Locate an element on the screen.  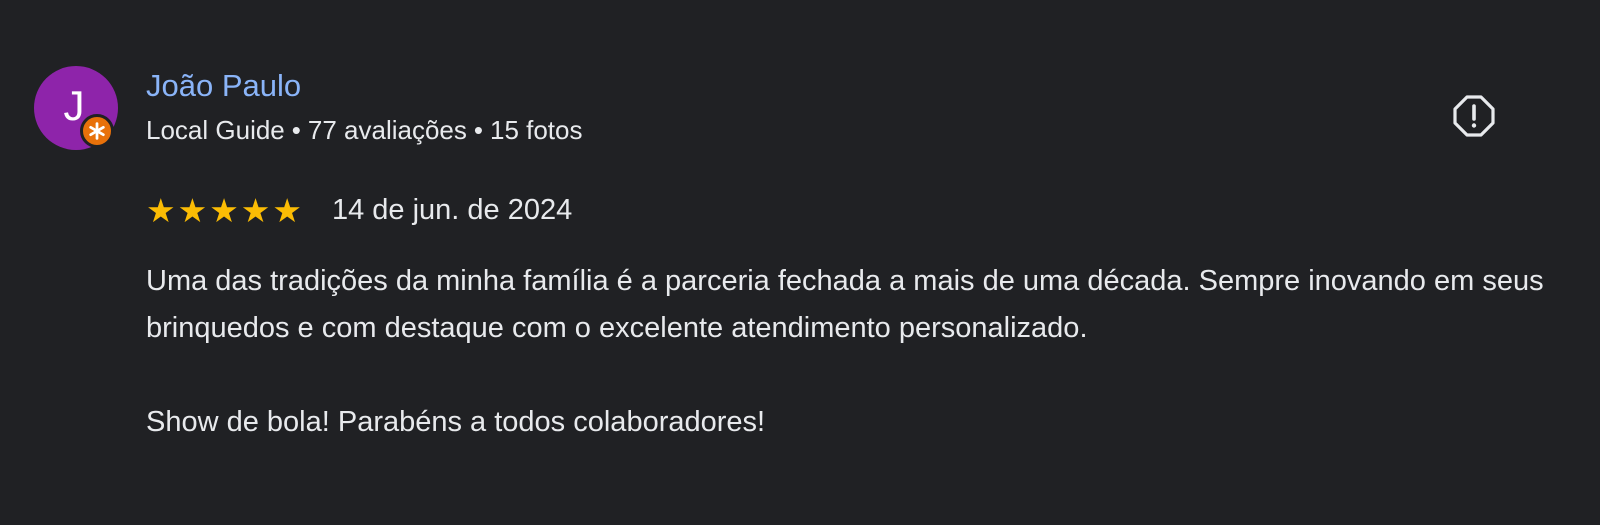
author-meta: Local Guide • 77 avaliações • 15 fotos is located at coordinates (364, 130).